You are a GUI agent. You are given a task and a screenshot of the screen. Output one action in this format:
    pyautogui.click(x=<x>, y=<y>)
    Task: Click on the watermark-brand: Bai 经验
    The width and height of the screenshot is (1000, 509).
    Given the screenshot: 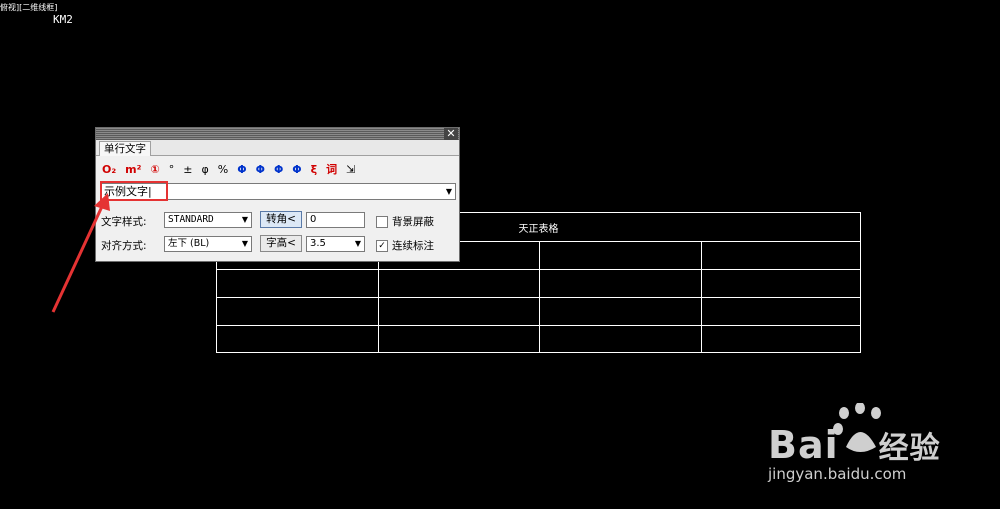 What is the action you would take?
    pyautogui.click(x=854, y=445)
    